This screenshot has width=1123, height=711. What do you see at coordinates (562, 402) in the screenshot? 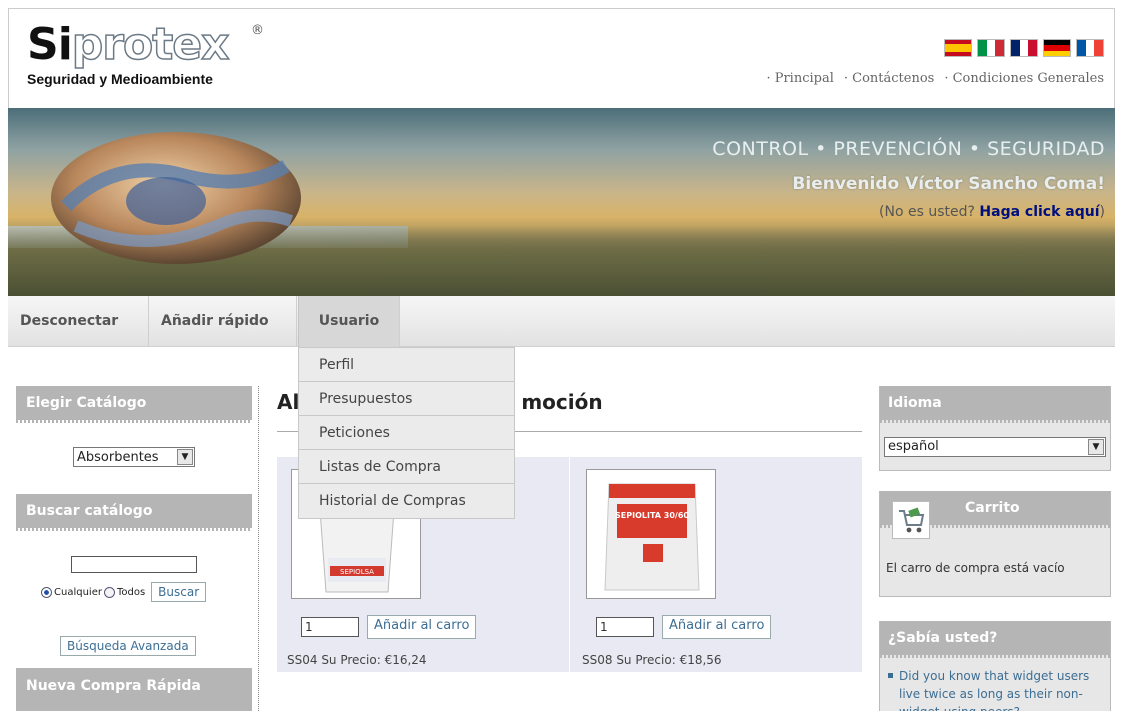
I see `page-title-end: moción` at bounding box center [562, 402].